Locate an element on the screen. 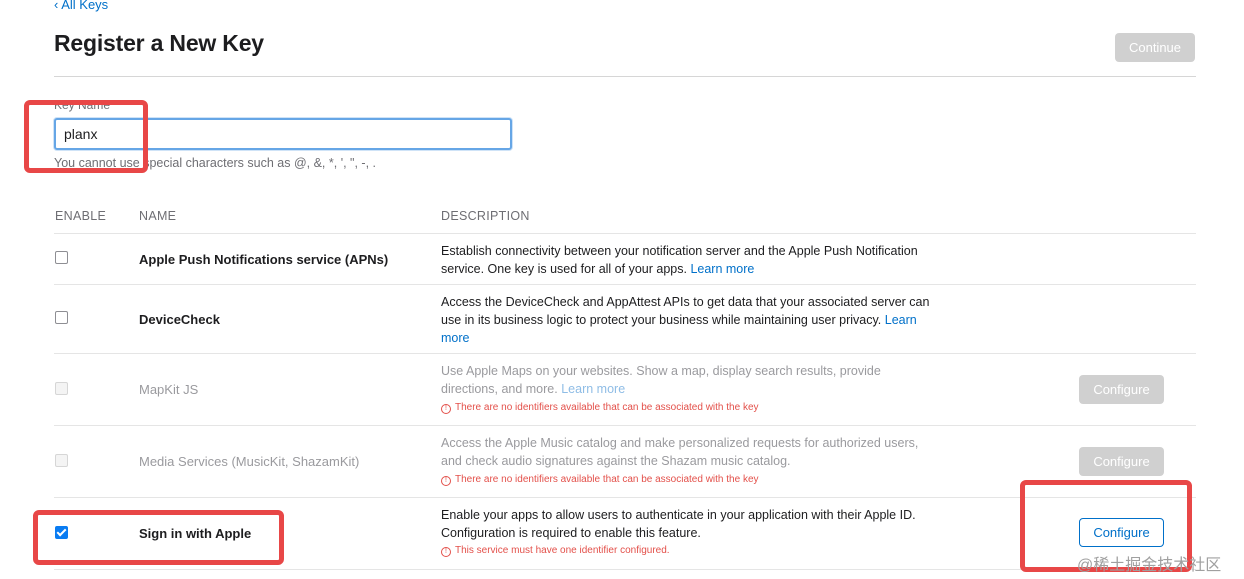 The width and height of the screenshot is (1244, 579). watermark: @稀土掘金技术社区 is located at coordinates (1149, 565).